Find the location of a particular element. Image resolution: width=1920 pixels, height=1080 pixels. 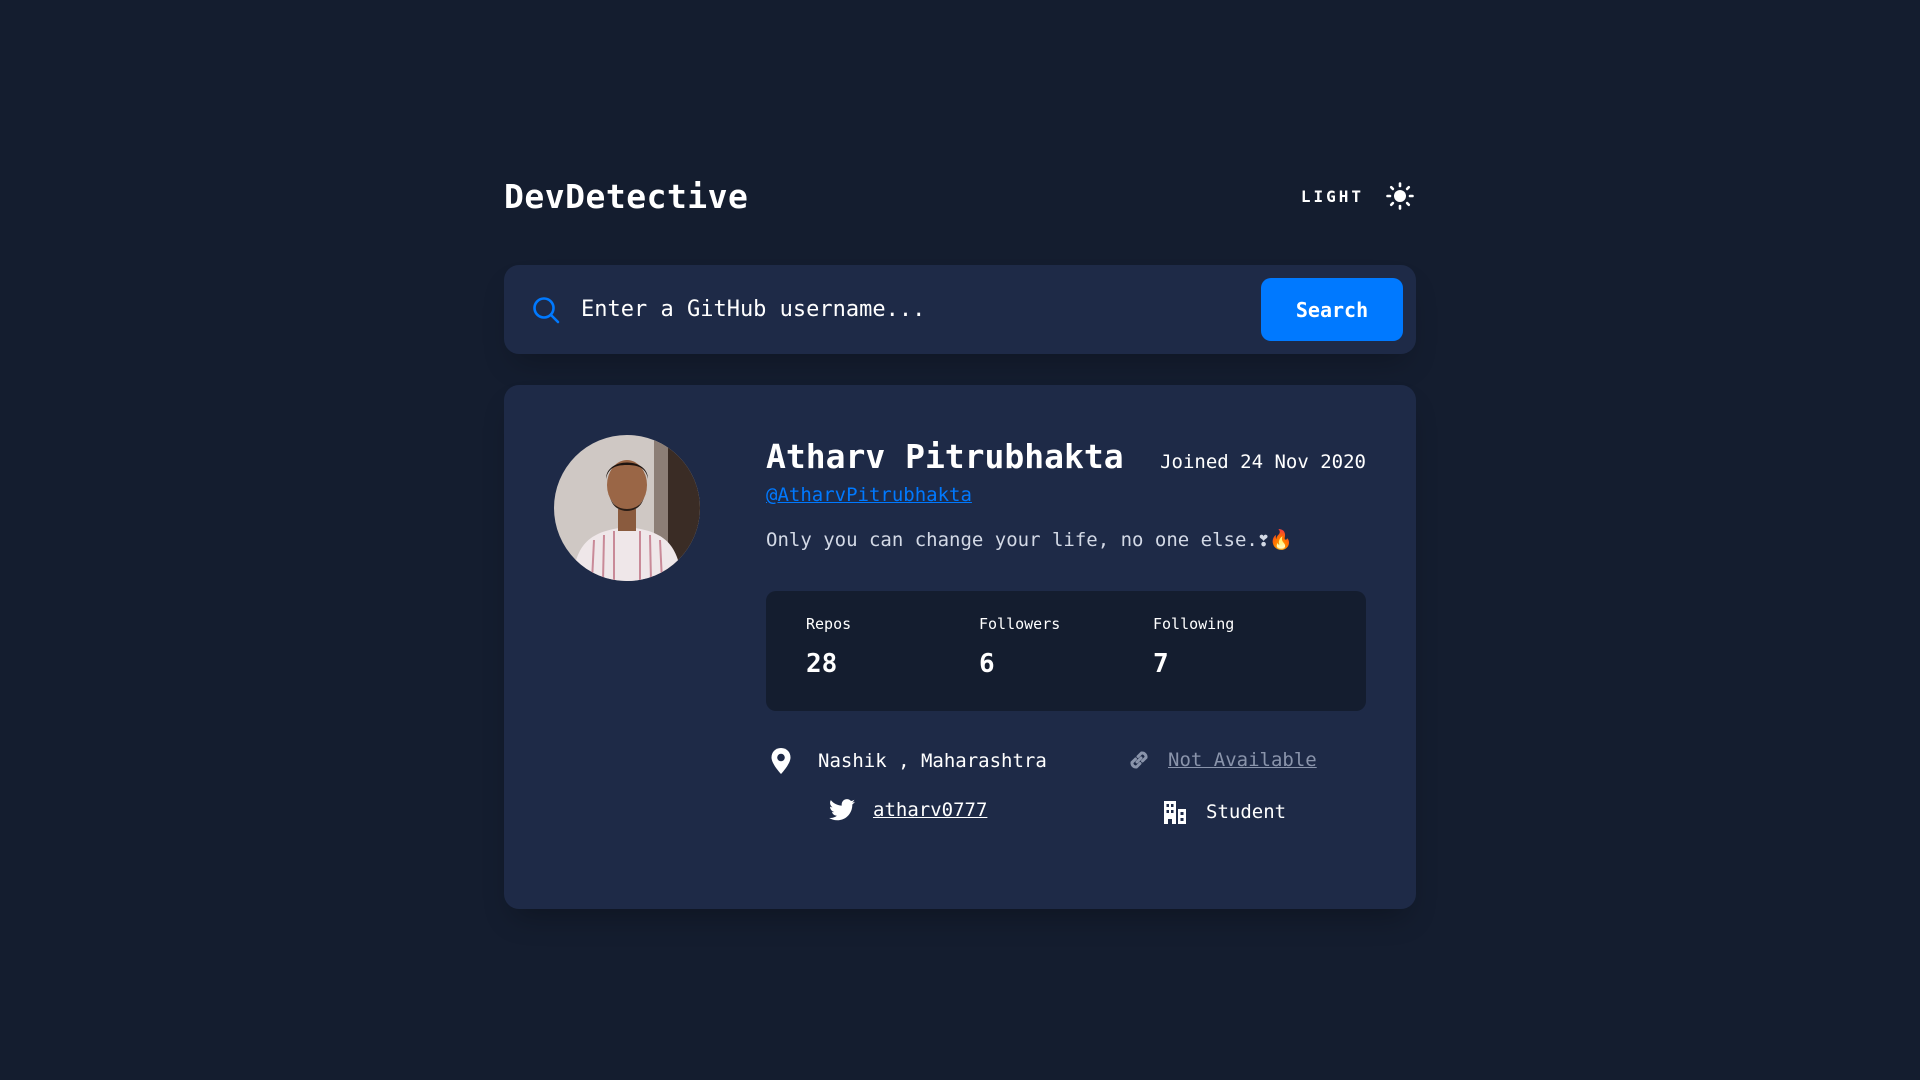

search-button: Search is located at coordinates (1332, 309).